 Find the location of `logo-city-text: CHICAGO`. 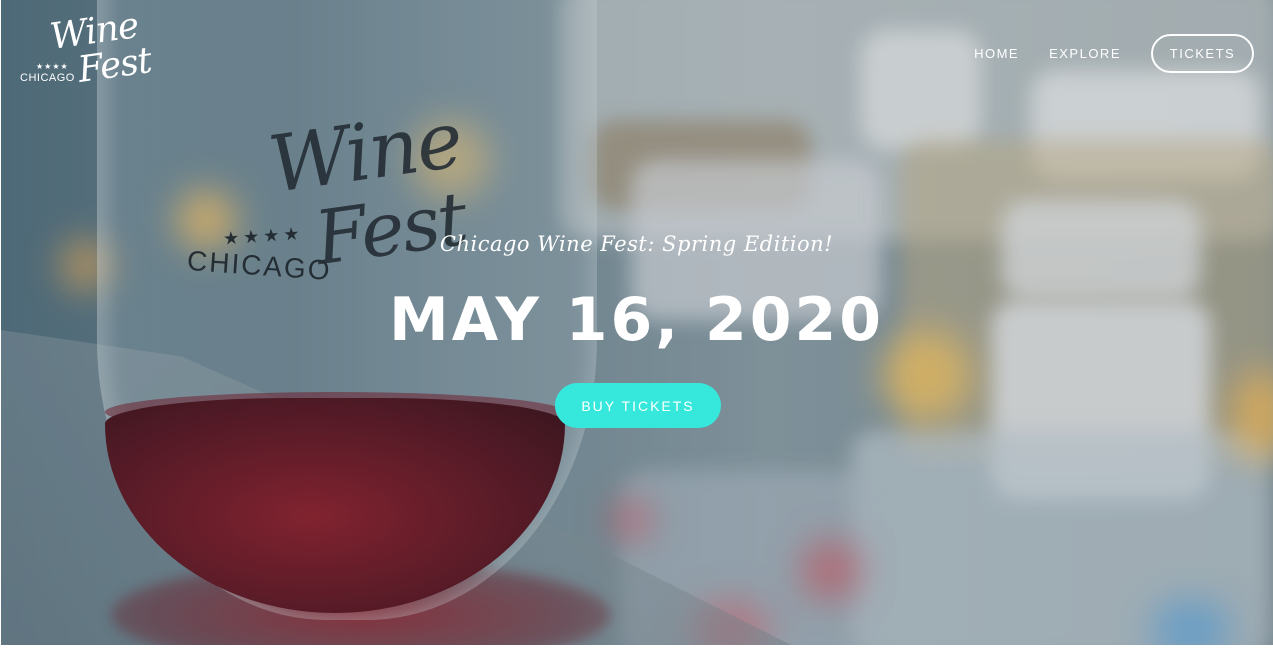

logo-city-text: CHICAGO is located at coordinates (47, 78).